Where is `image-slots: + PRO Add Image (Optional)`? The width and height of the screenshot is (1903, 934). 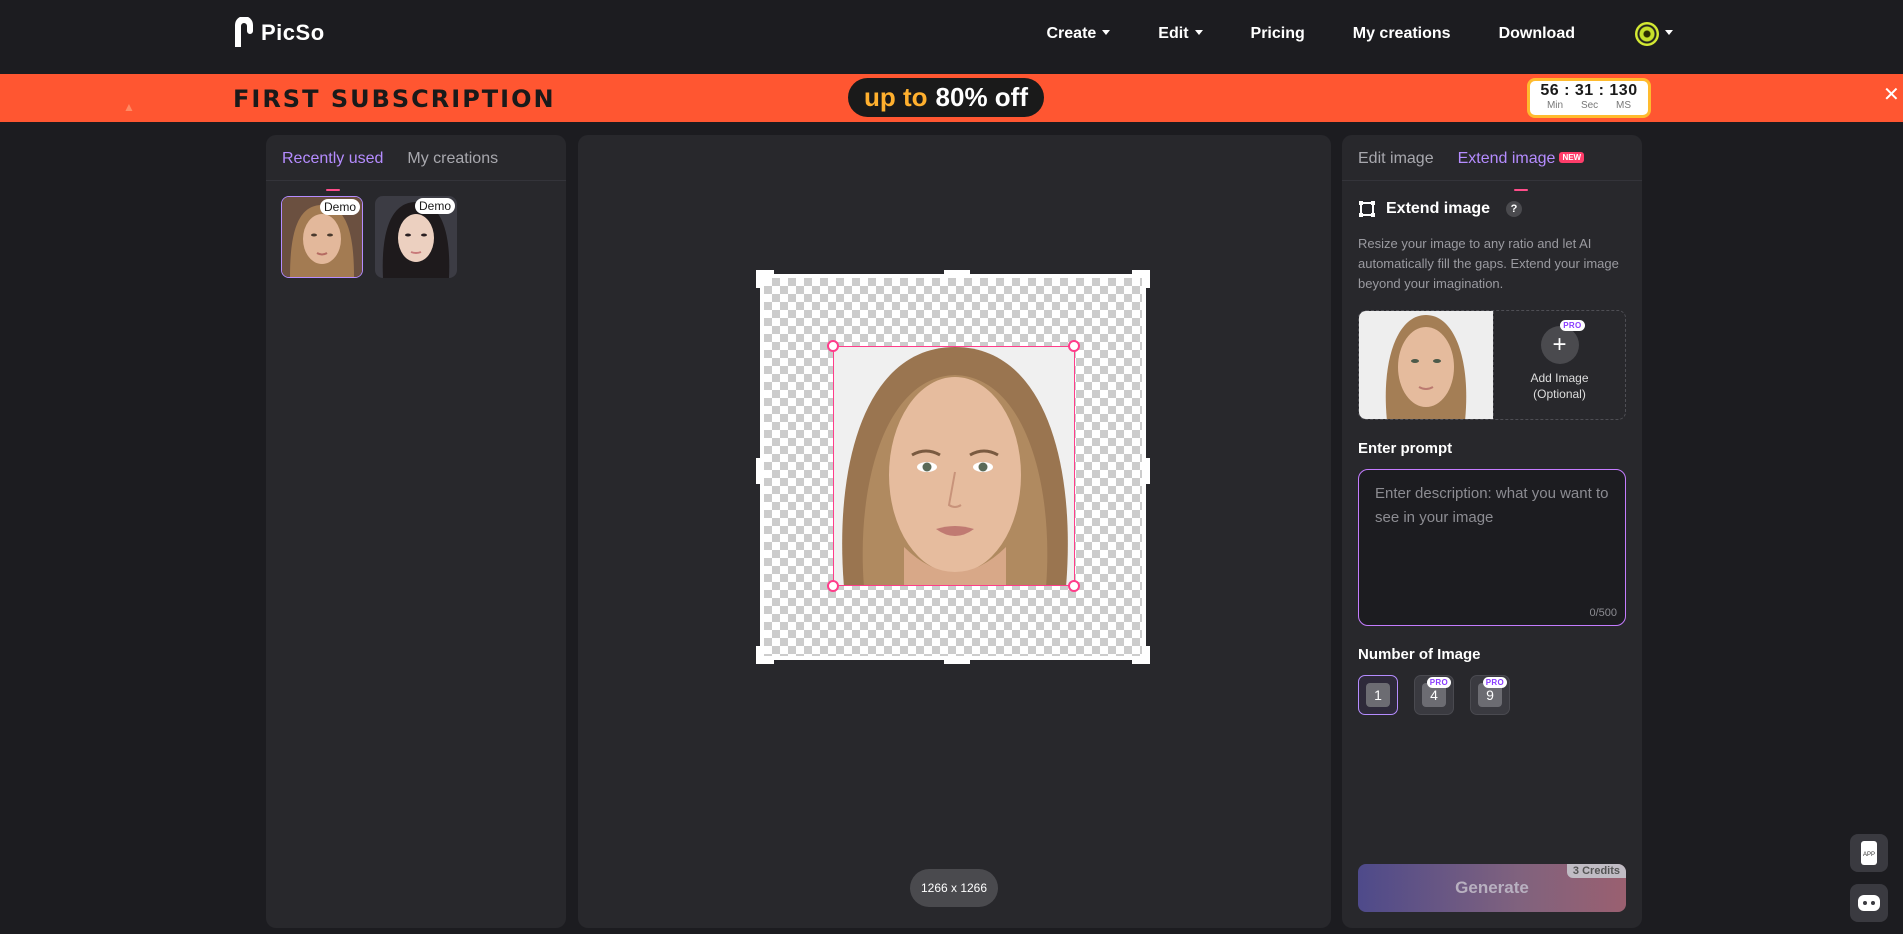
image-slots: + PRO Add Image (Optional) is located at coordinates (1492, 365).